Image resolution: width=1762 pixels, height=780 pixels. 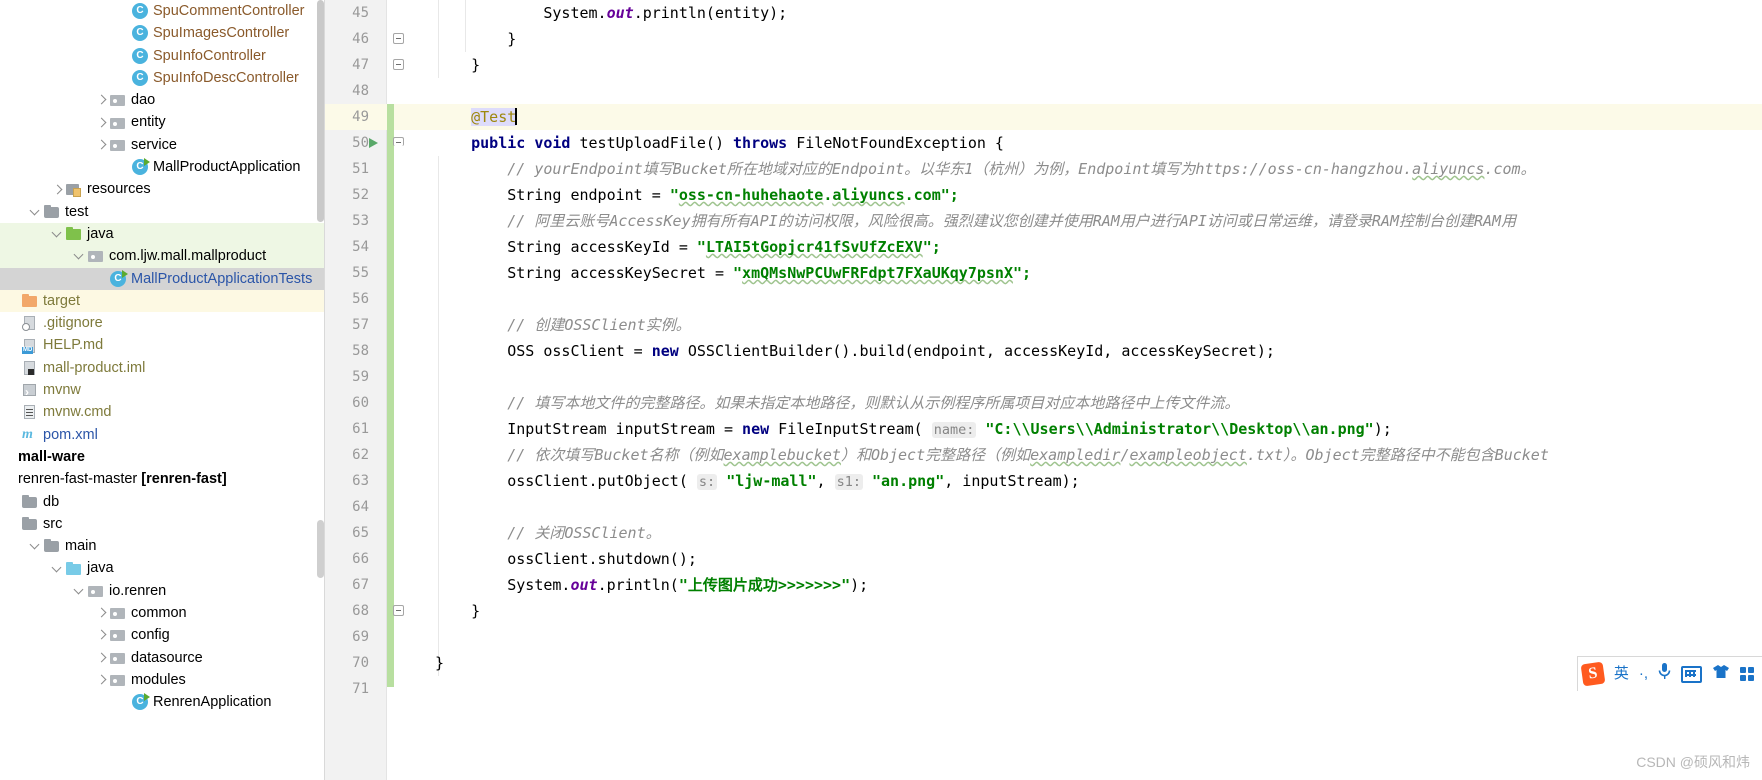 What do you see at coordinates (162, 658) in the screenshot?
I see `tree-item: datasource` at bounding box center [162, 658].